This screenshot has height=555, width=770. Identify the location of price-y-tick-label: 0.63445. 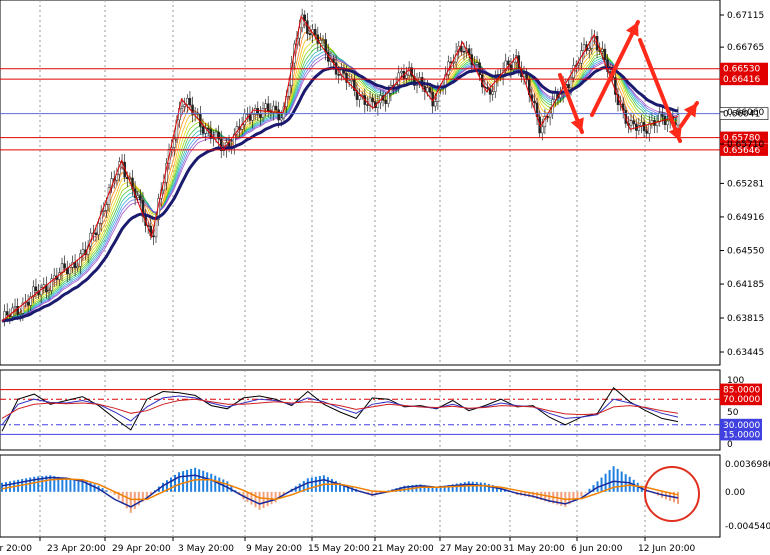
(745, 353).